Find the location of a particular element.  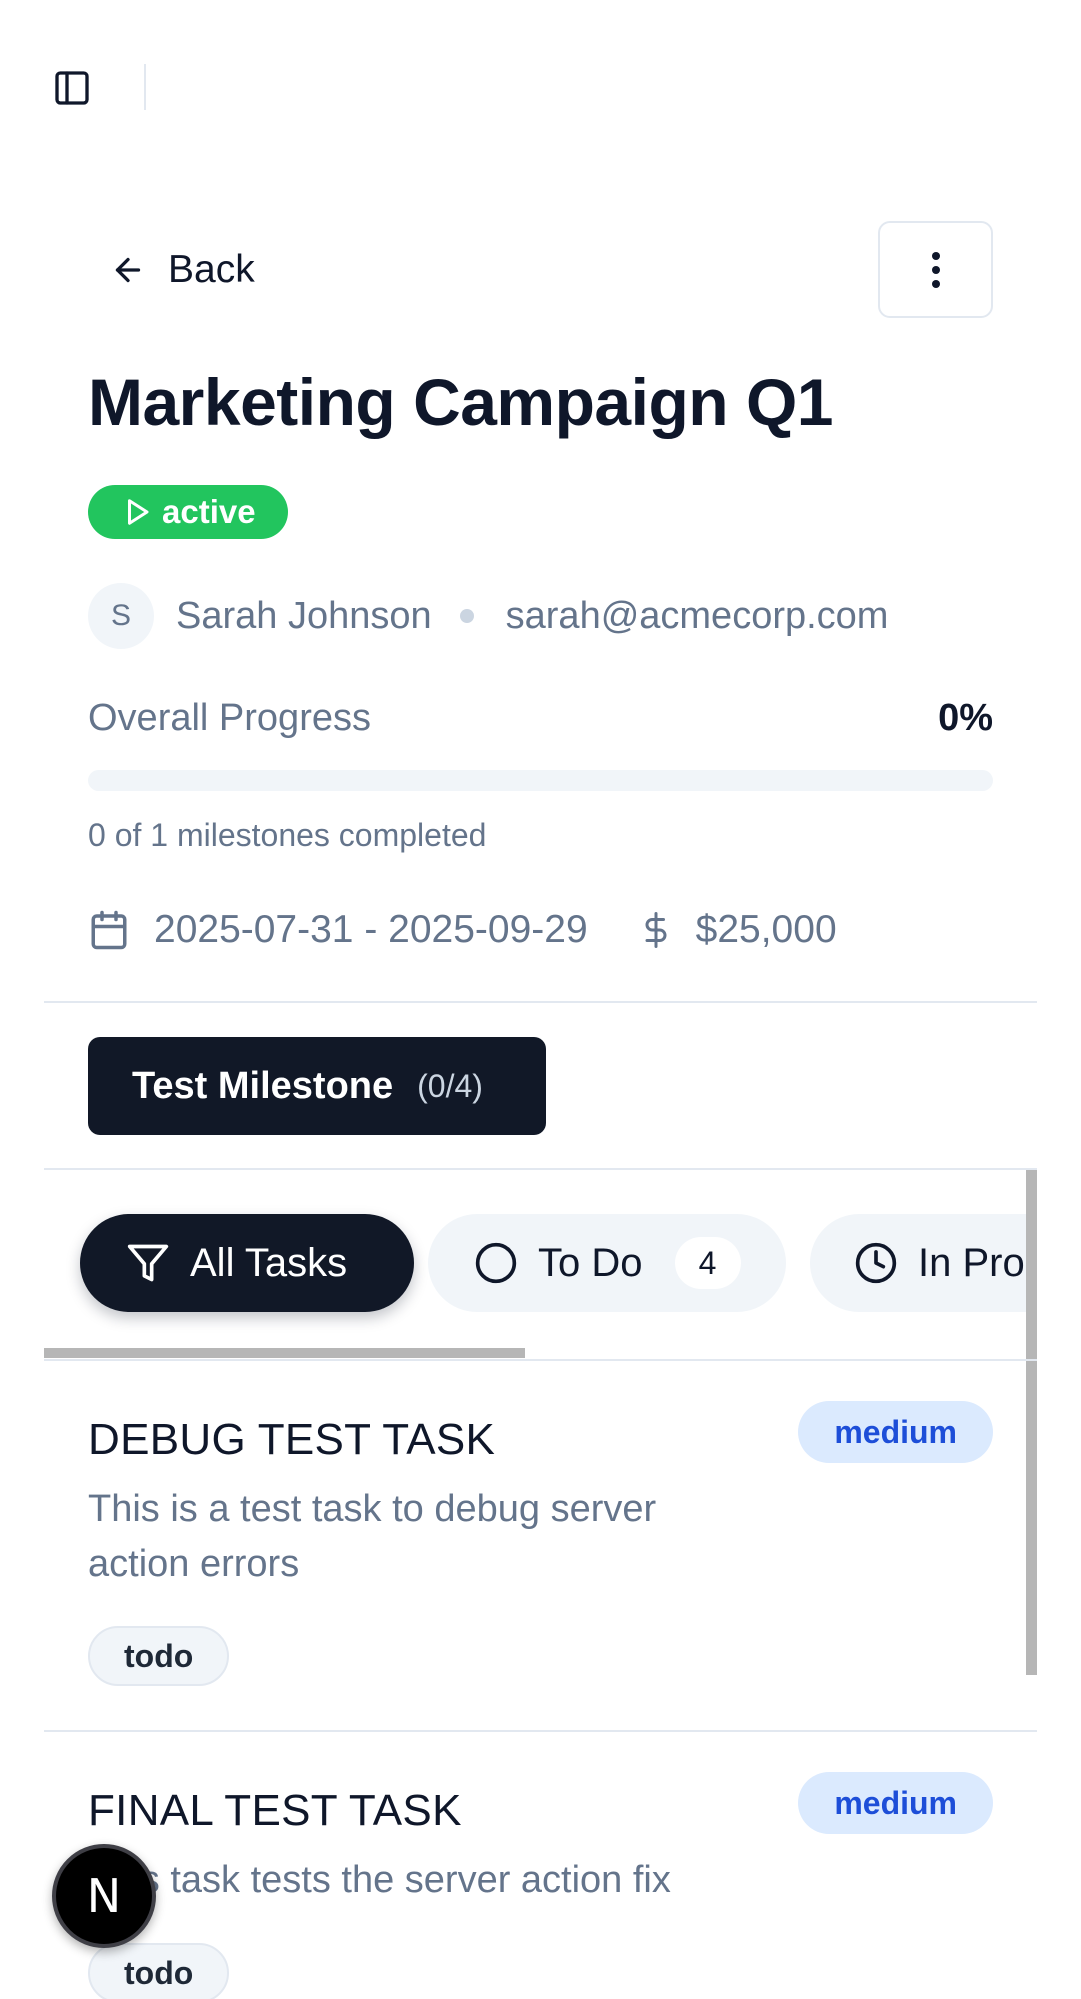

milestone-tab: Test Milestone (0/4) is located at coordinates (317, 1086).